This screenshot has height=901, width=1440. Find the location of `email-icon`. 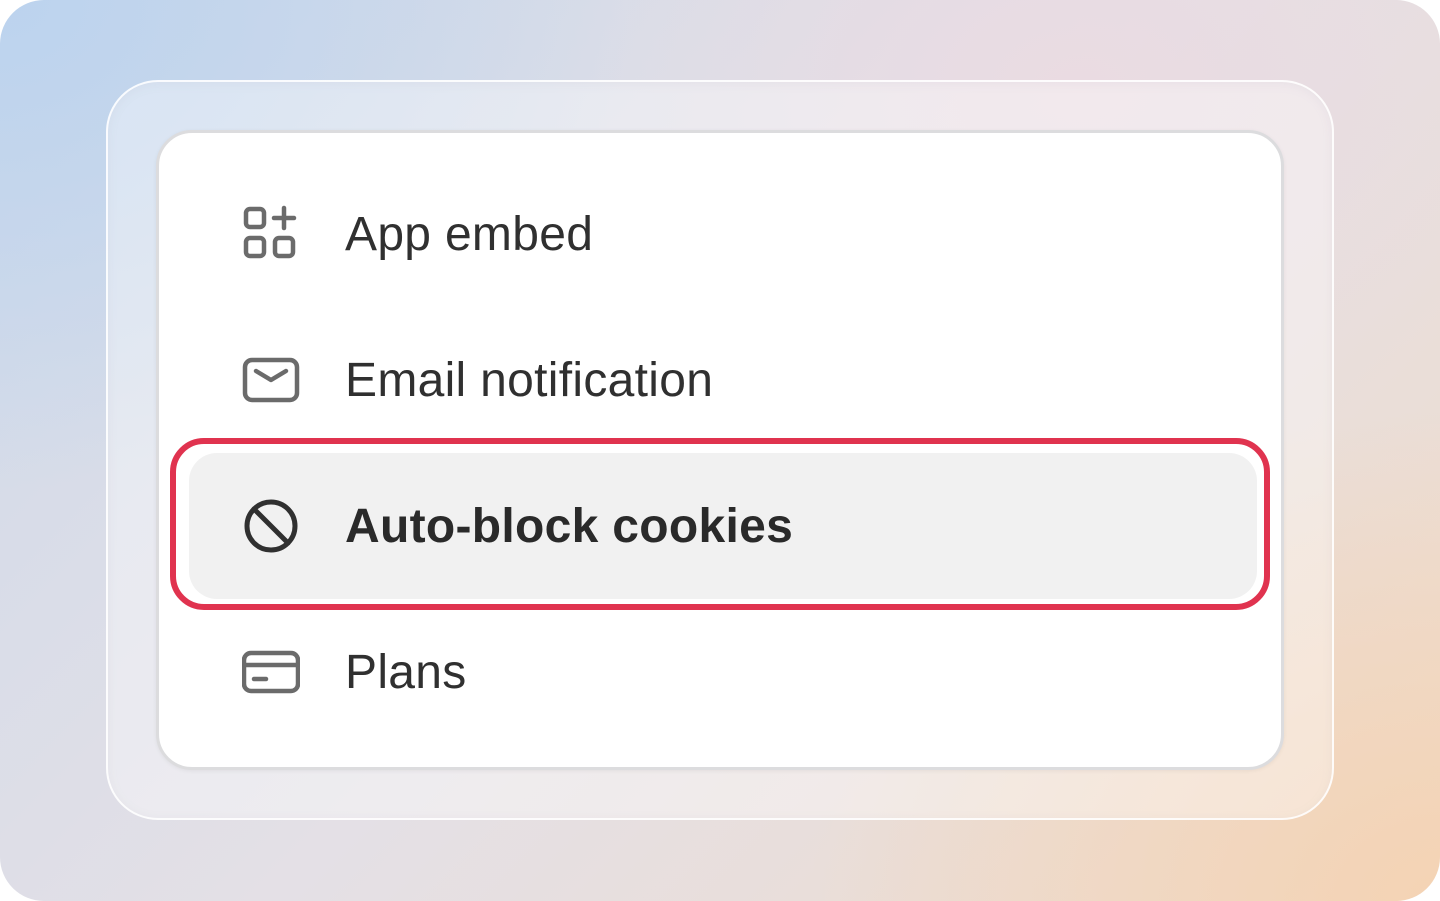

email-icon is located at coordinates (271, 380).